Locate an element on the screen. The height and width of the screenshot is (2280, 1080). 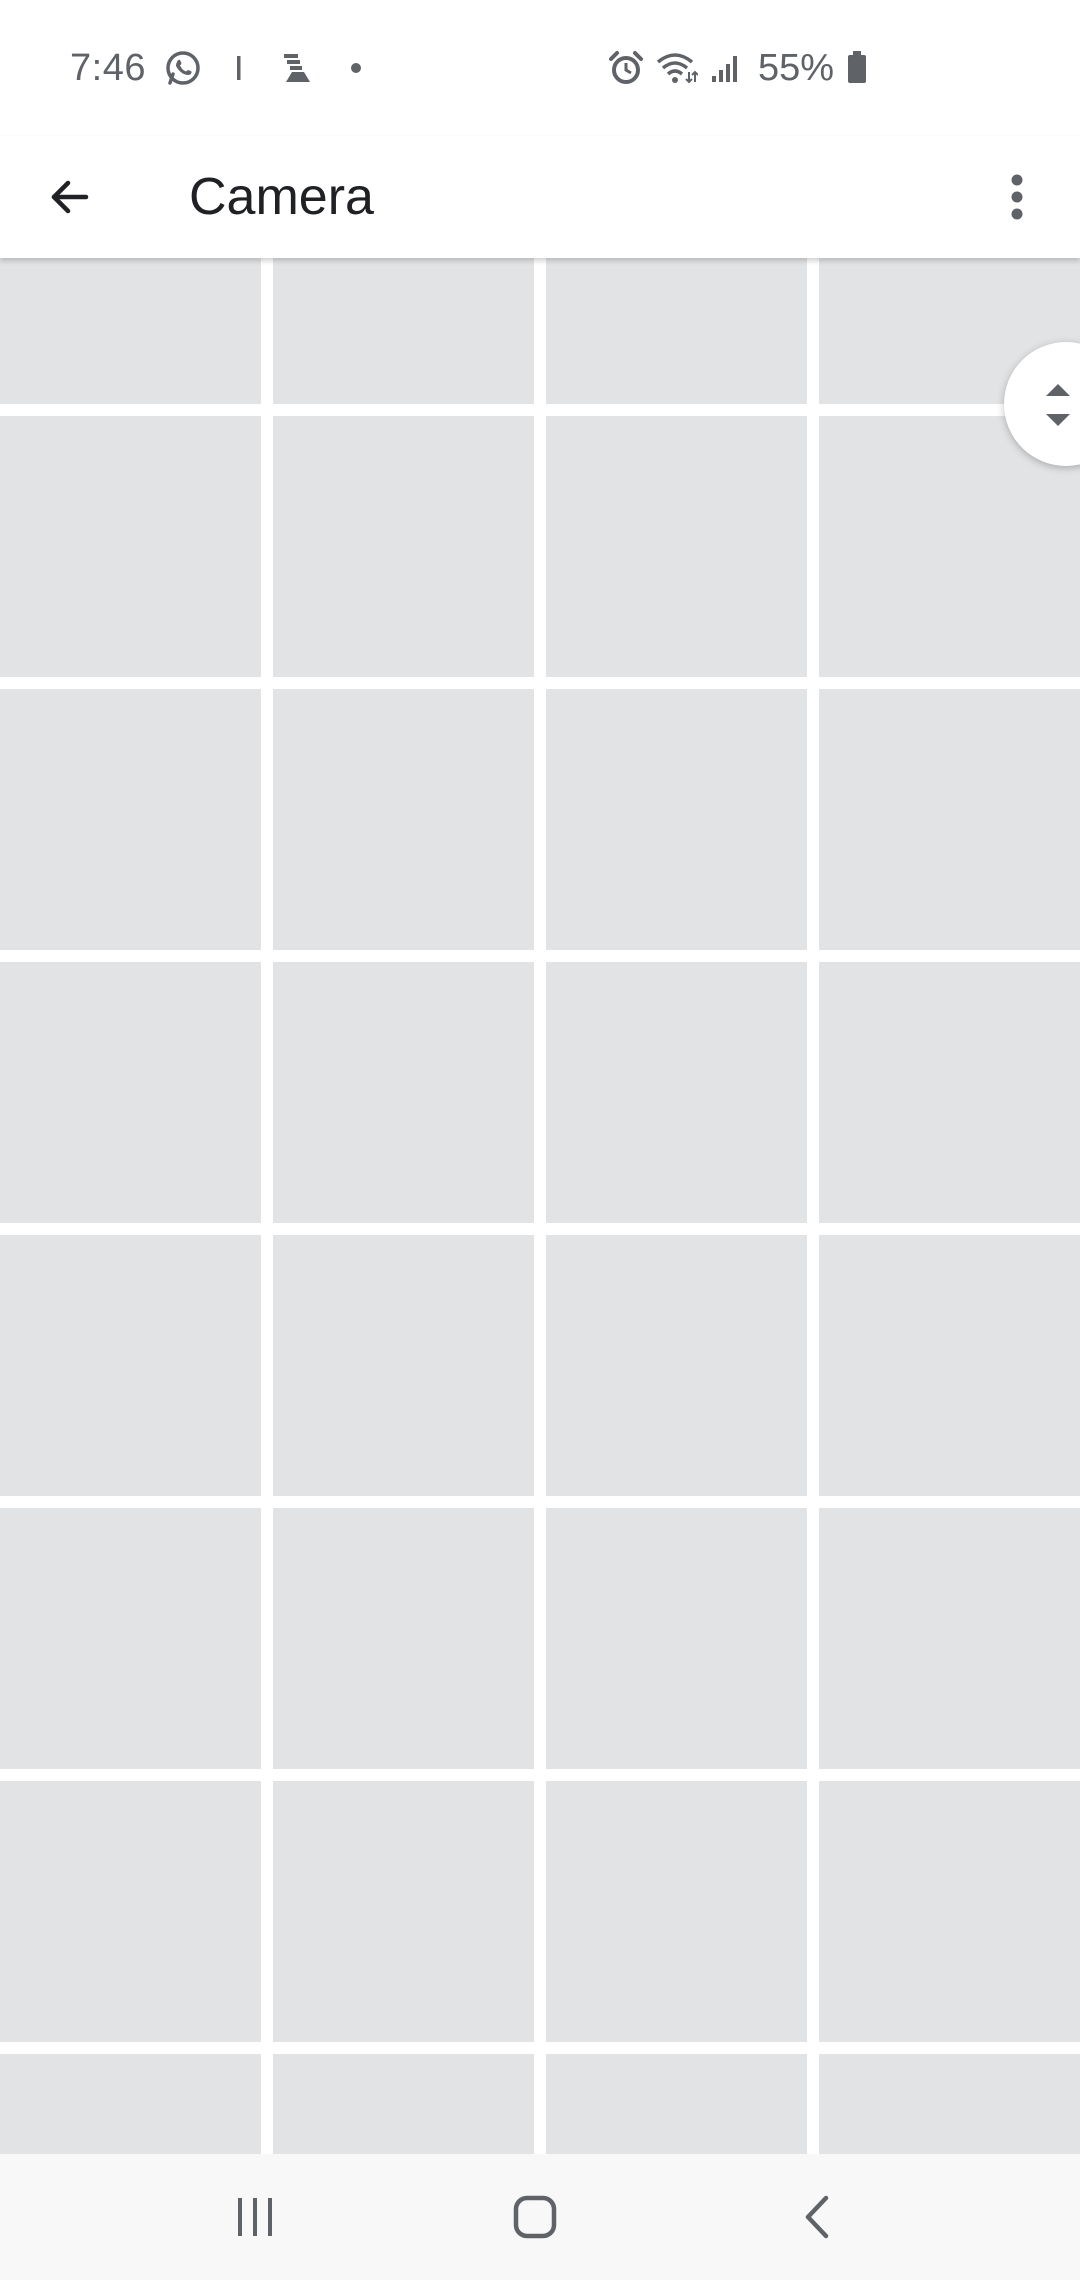
up-down-arrows-icon is located at coordinates (1058, 405).